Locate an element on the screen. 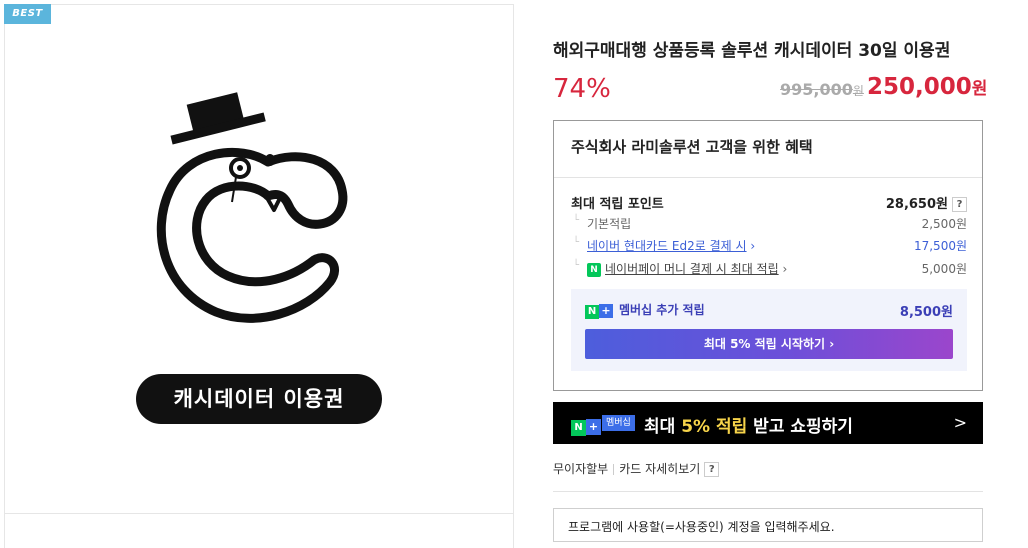 This screenshot has width=1028, height=548. npay-points-value: 5,000원 is located at coordinates (944, 269).